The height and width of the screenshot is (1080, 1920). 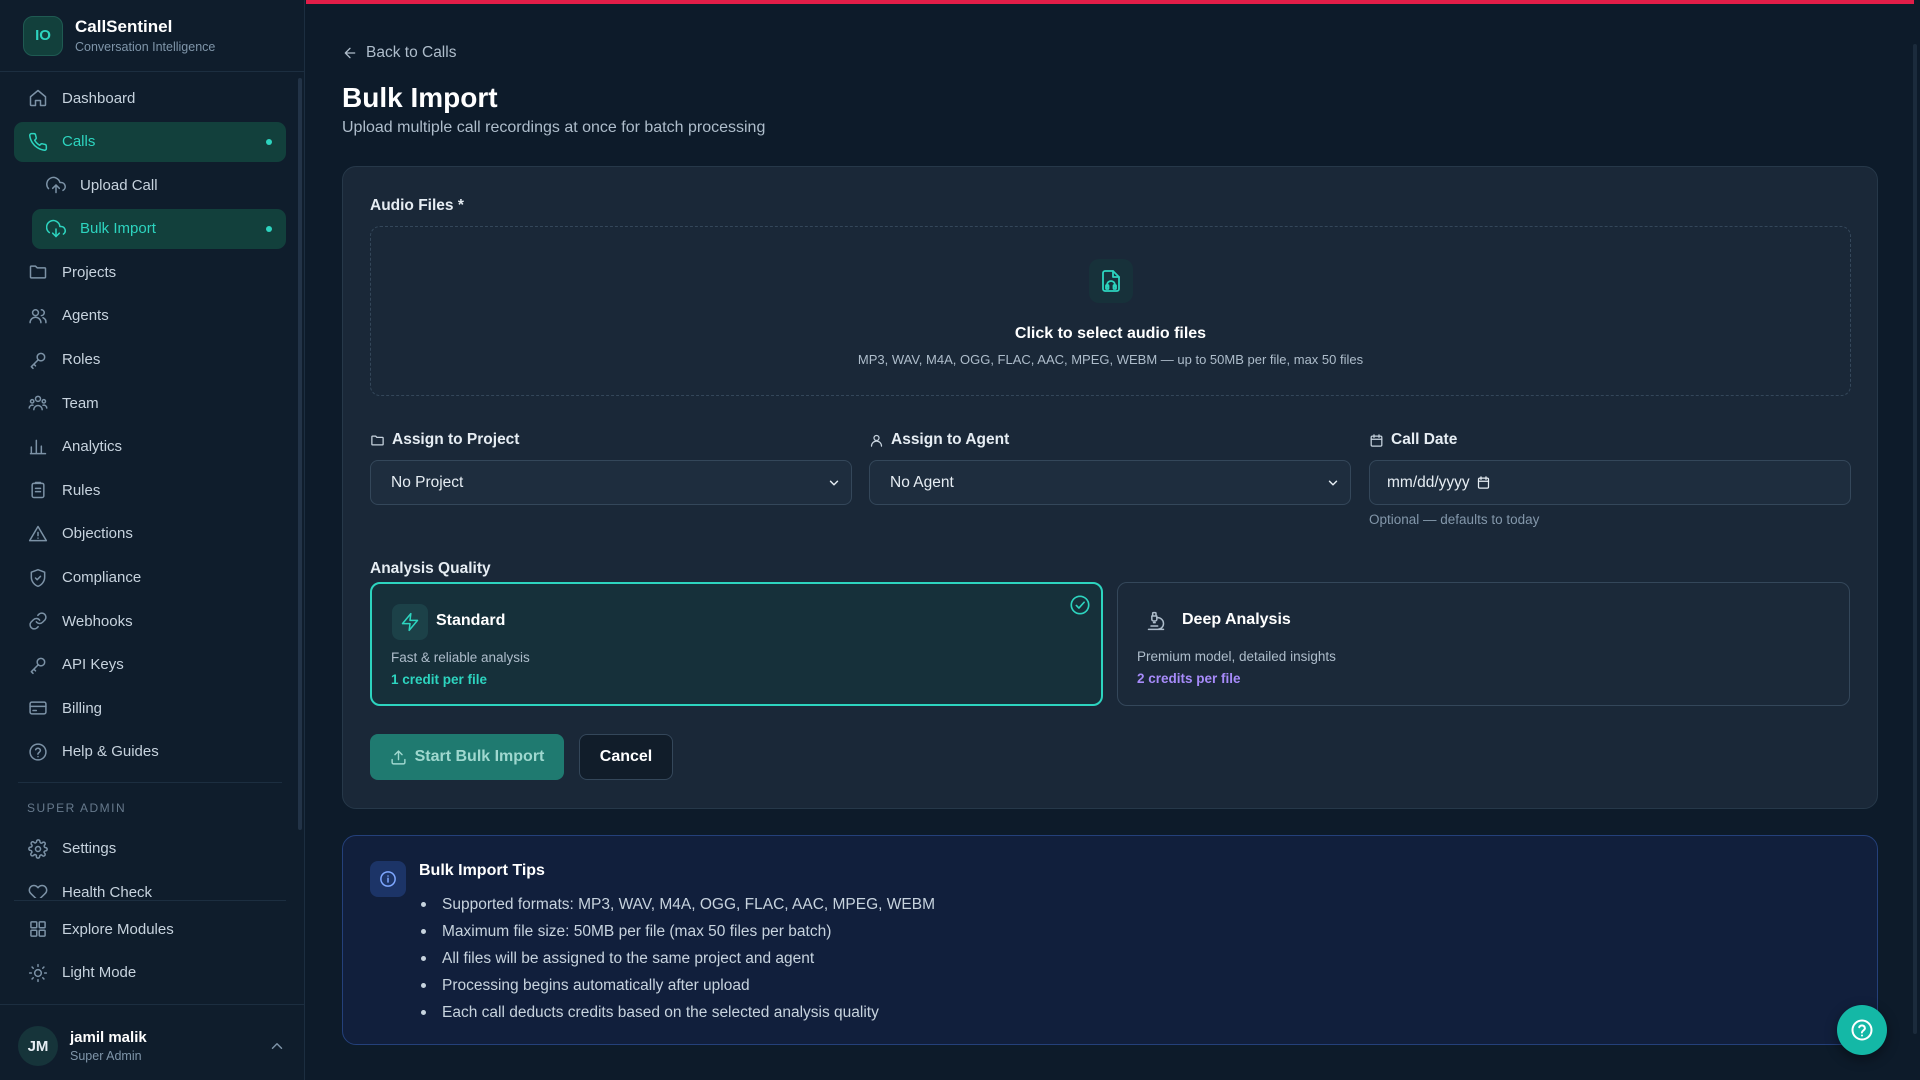 I want to click on help-button, so click(x=1862, y=1030).